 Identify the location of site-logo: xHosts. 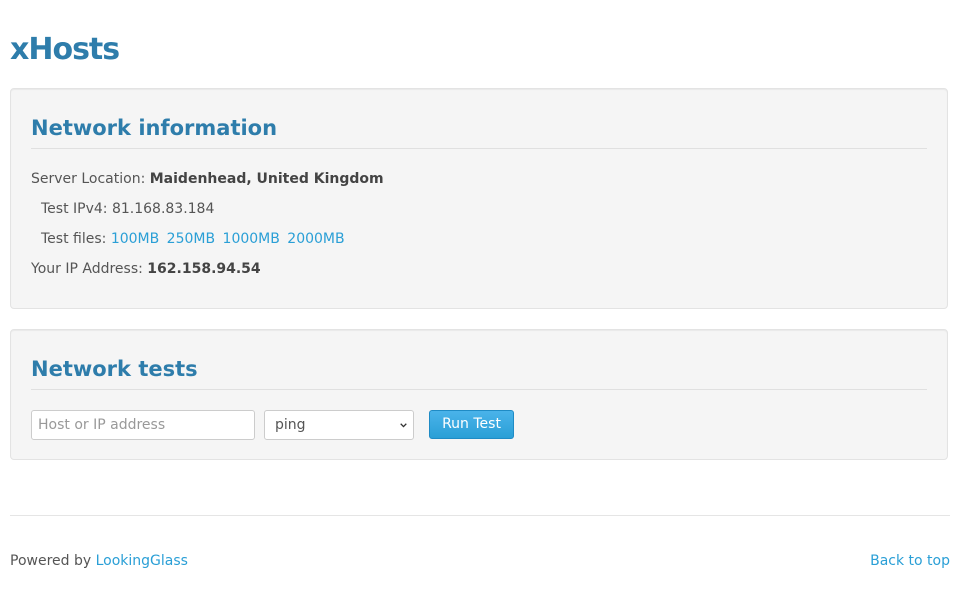
(65, 50).